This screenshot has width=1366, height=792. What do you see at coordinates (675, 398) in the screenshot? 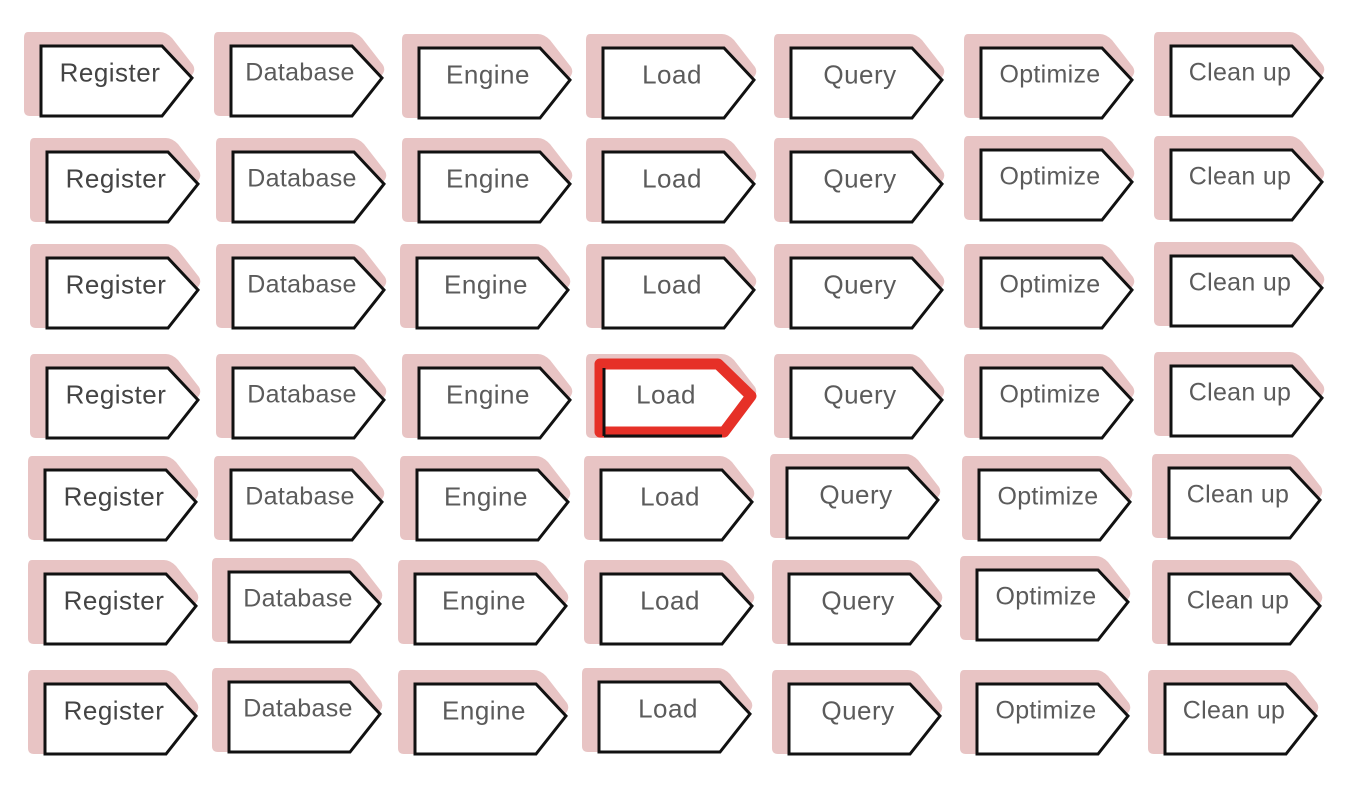
I see `tag-outline-selected` at bounding box center [675, 398].